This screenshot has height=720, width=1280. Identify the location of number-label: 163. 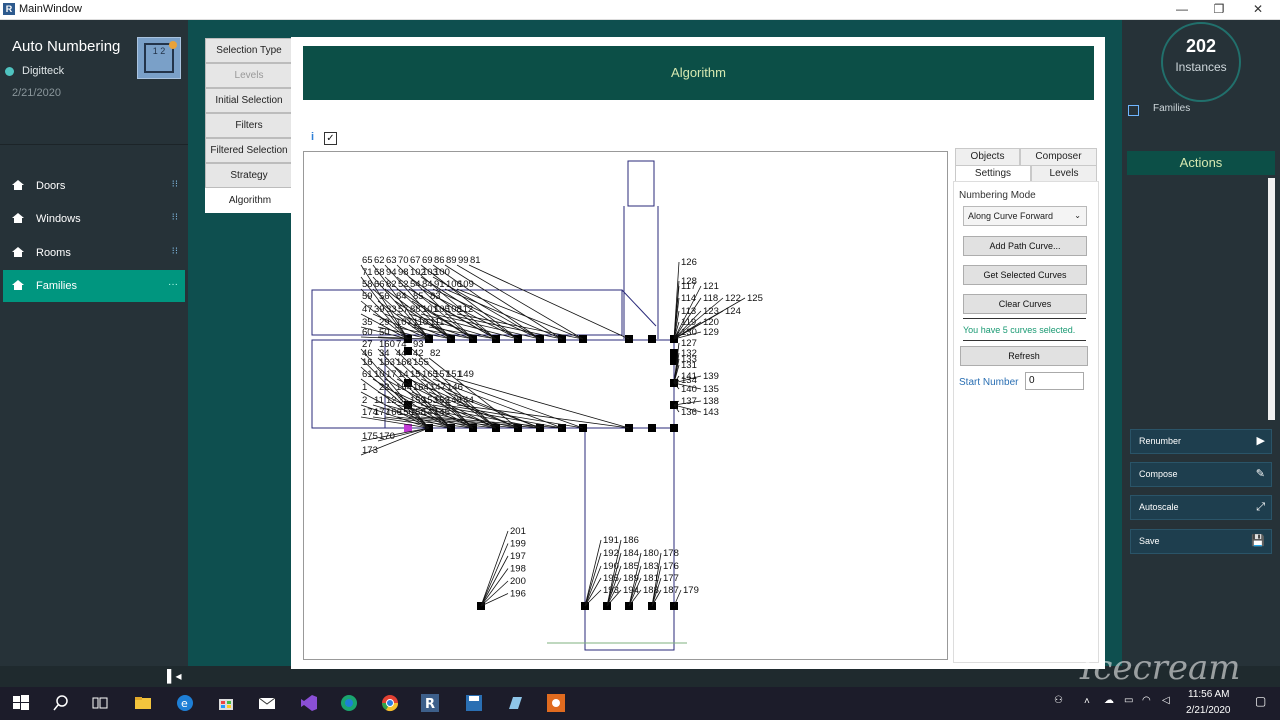
(387, 362).